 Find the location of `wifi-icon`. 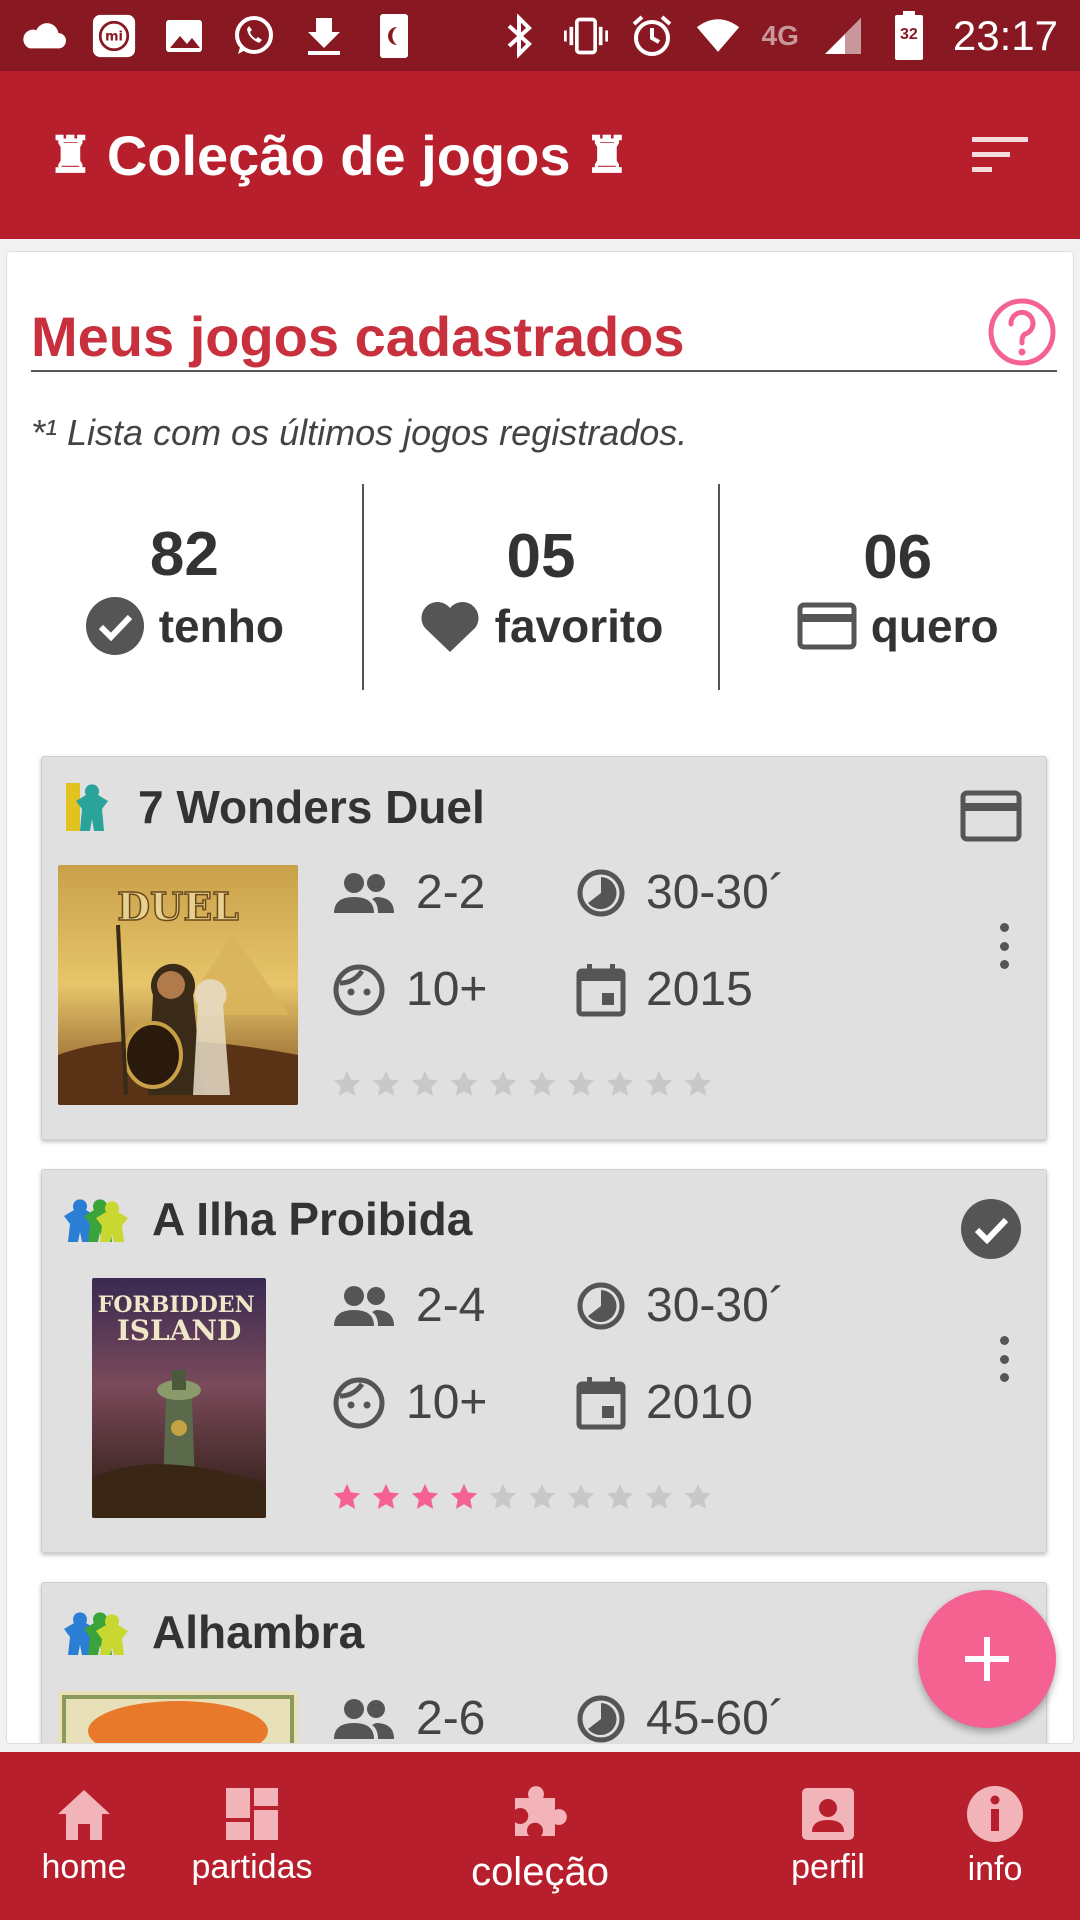

wifi-icon is located at coordinates (718, 36).